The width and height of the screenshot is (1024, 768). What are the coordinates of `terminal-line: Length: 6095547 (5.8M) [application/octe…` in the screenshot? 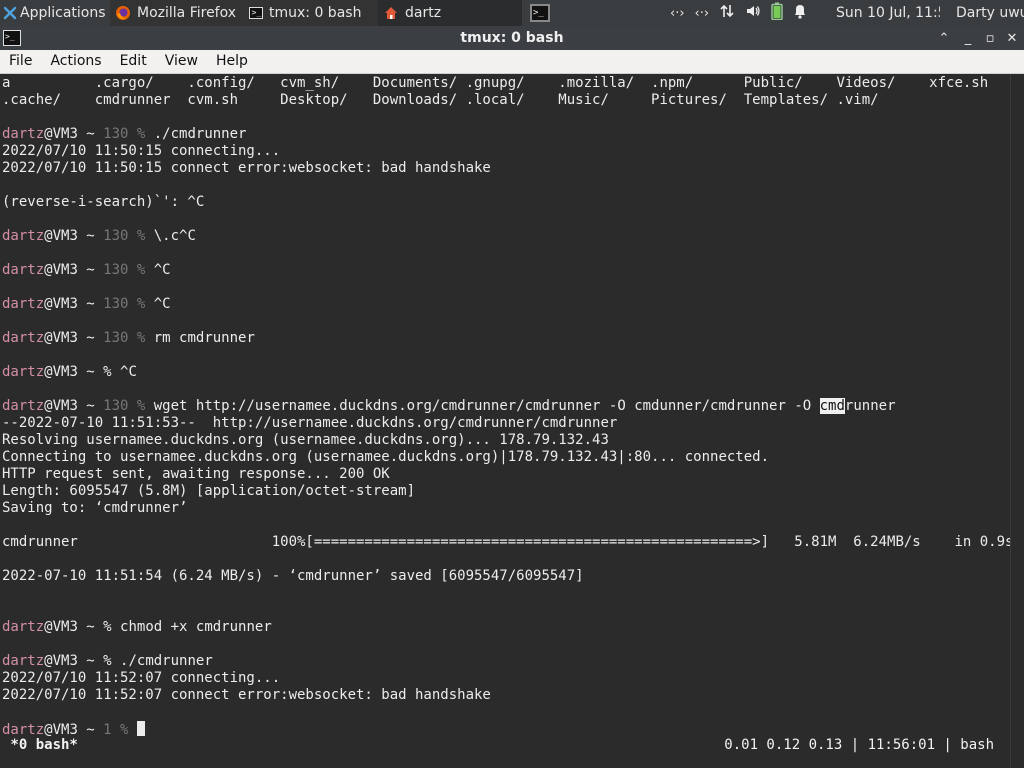 It's located at (209, 491).